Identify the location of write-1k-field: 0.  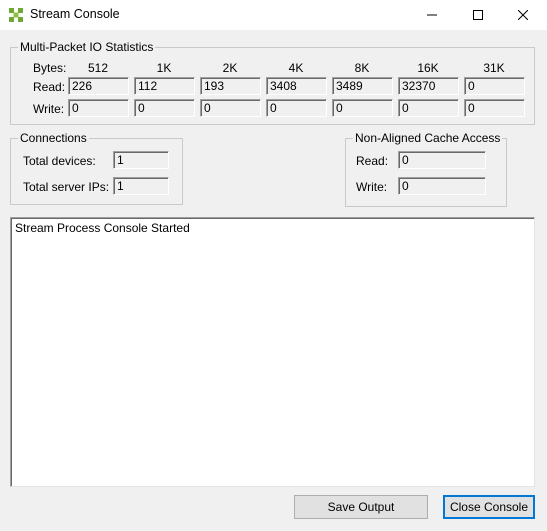
(164, 108).